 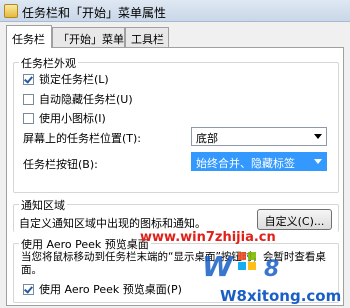 I want to click on tab-toolbars: 工具栏, so click(x=147, y=37).